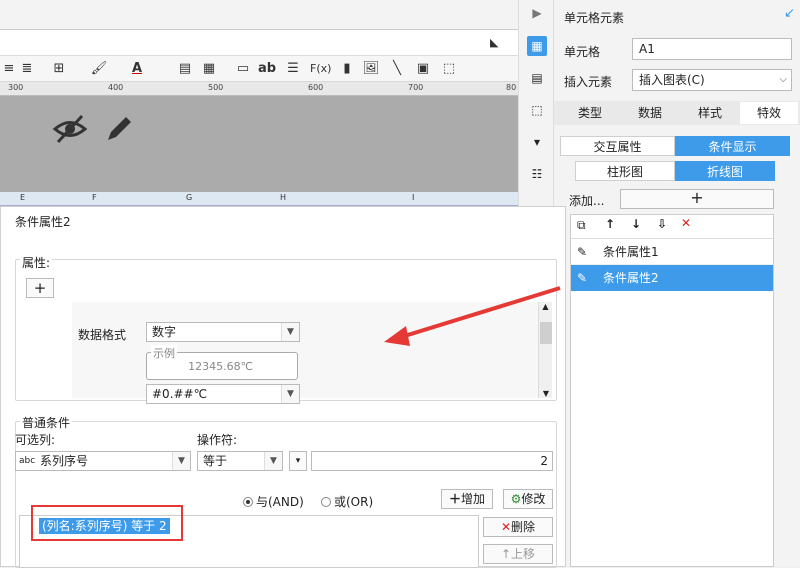  I want to click on list-item-label: 条件属性2, so click(631, 278).